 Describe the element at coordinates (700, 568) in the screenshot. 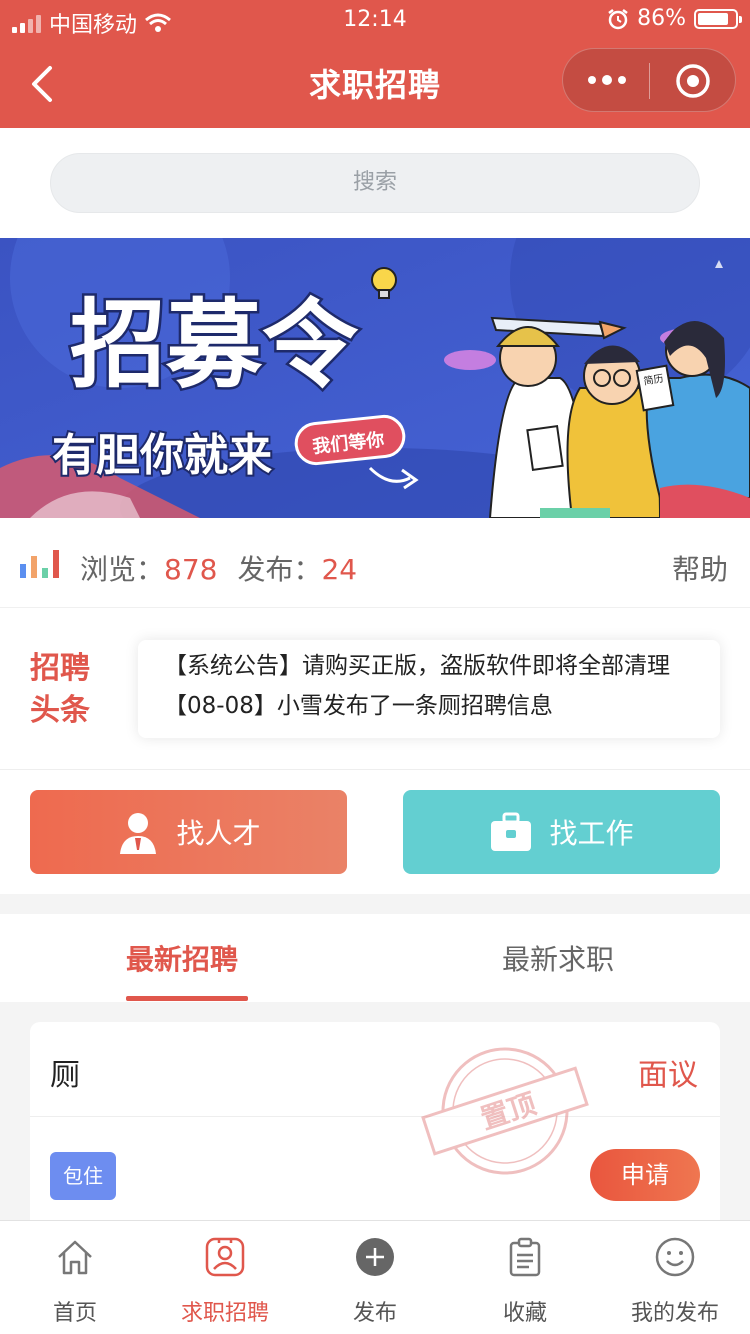

I see `help-link: 帮助` at that location.